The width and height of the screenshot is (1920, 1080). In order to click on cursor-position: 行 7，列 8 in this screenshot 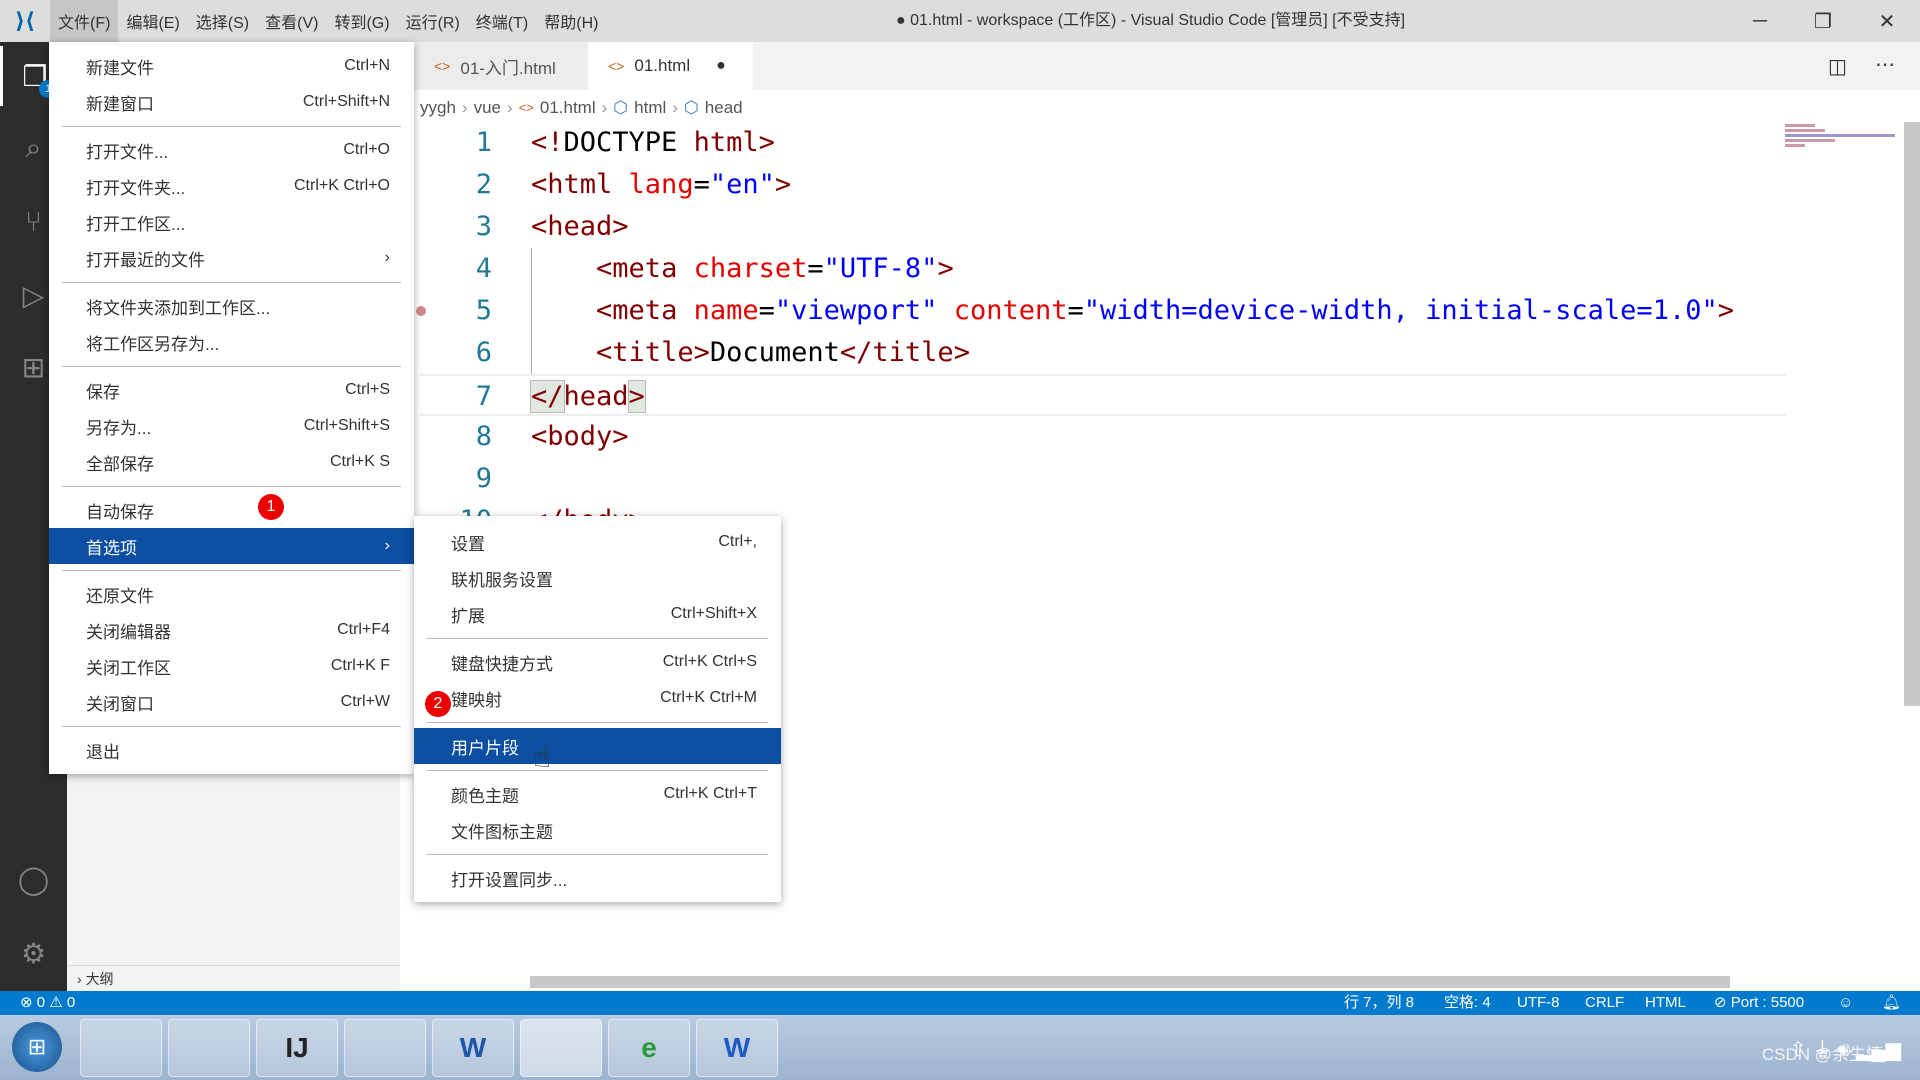, I will do `click(1379, 1003)`.